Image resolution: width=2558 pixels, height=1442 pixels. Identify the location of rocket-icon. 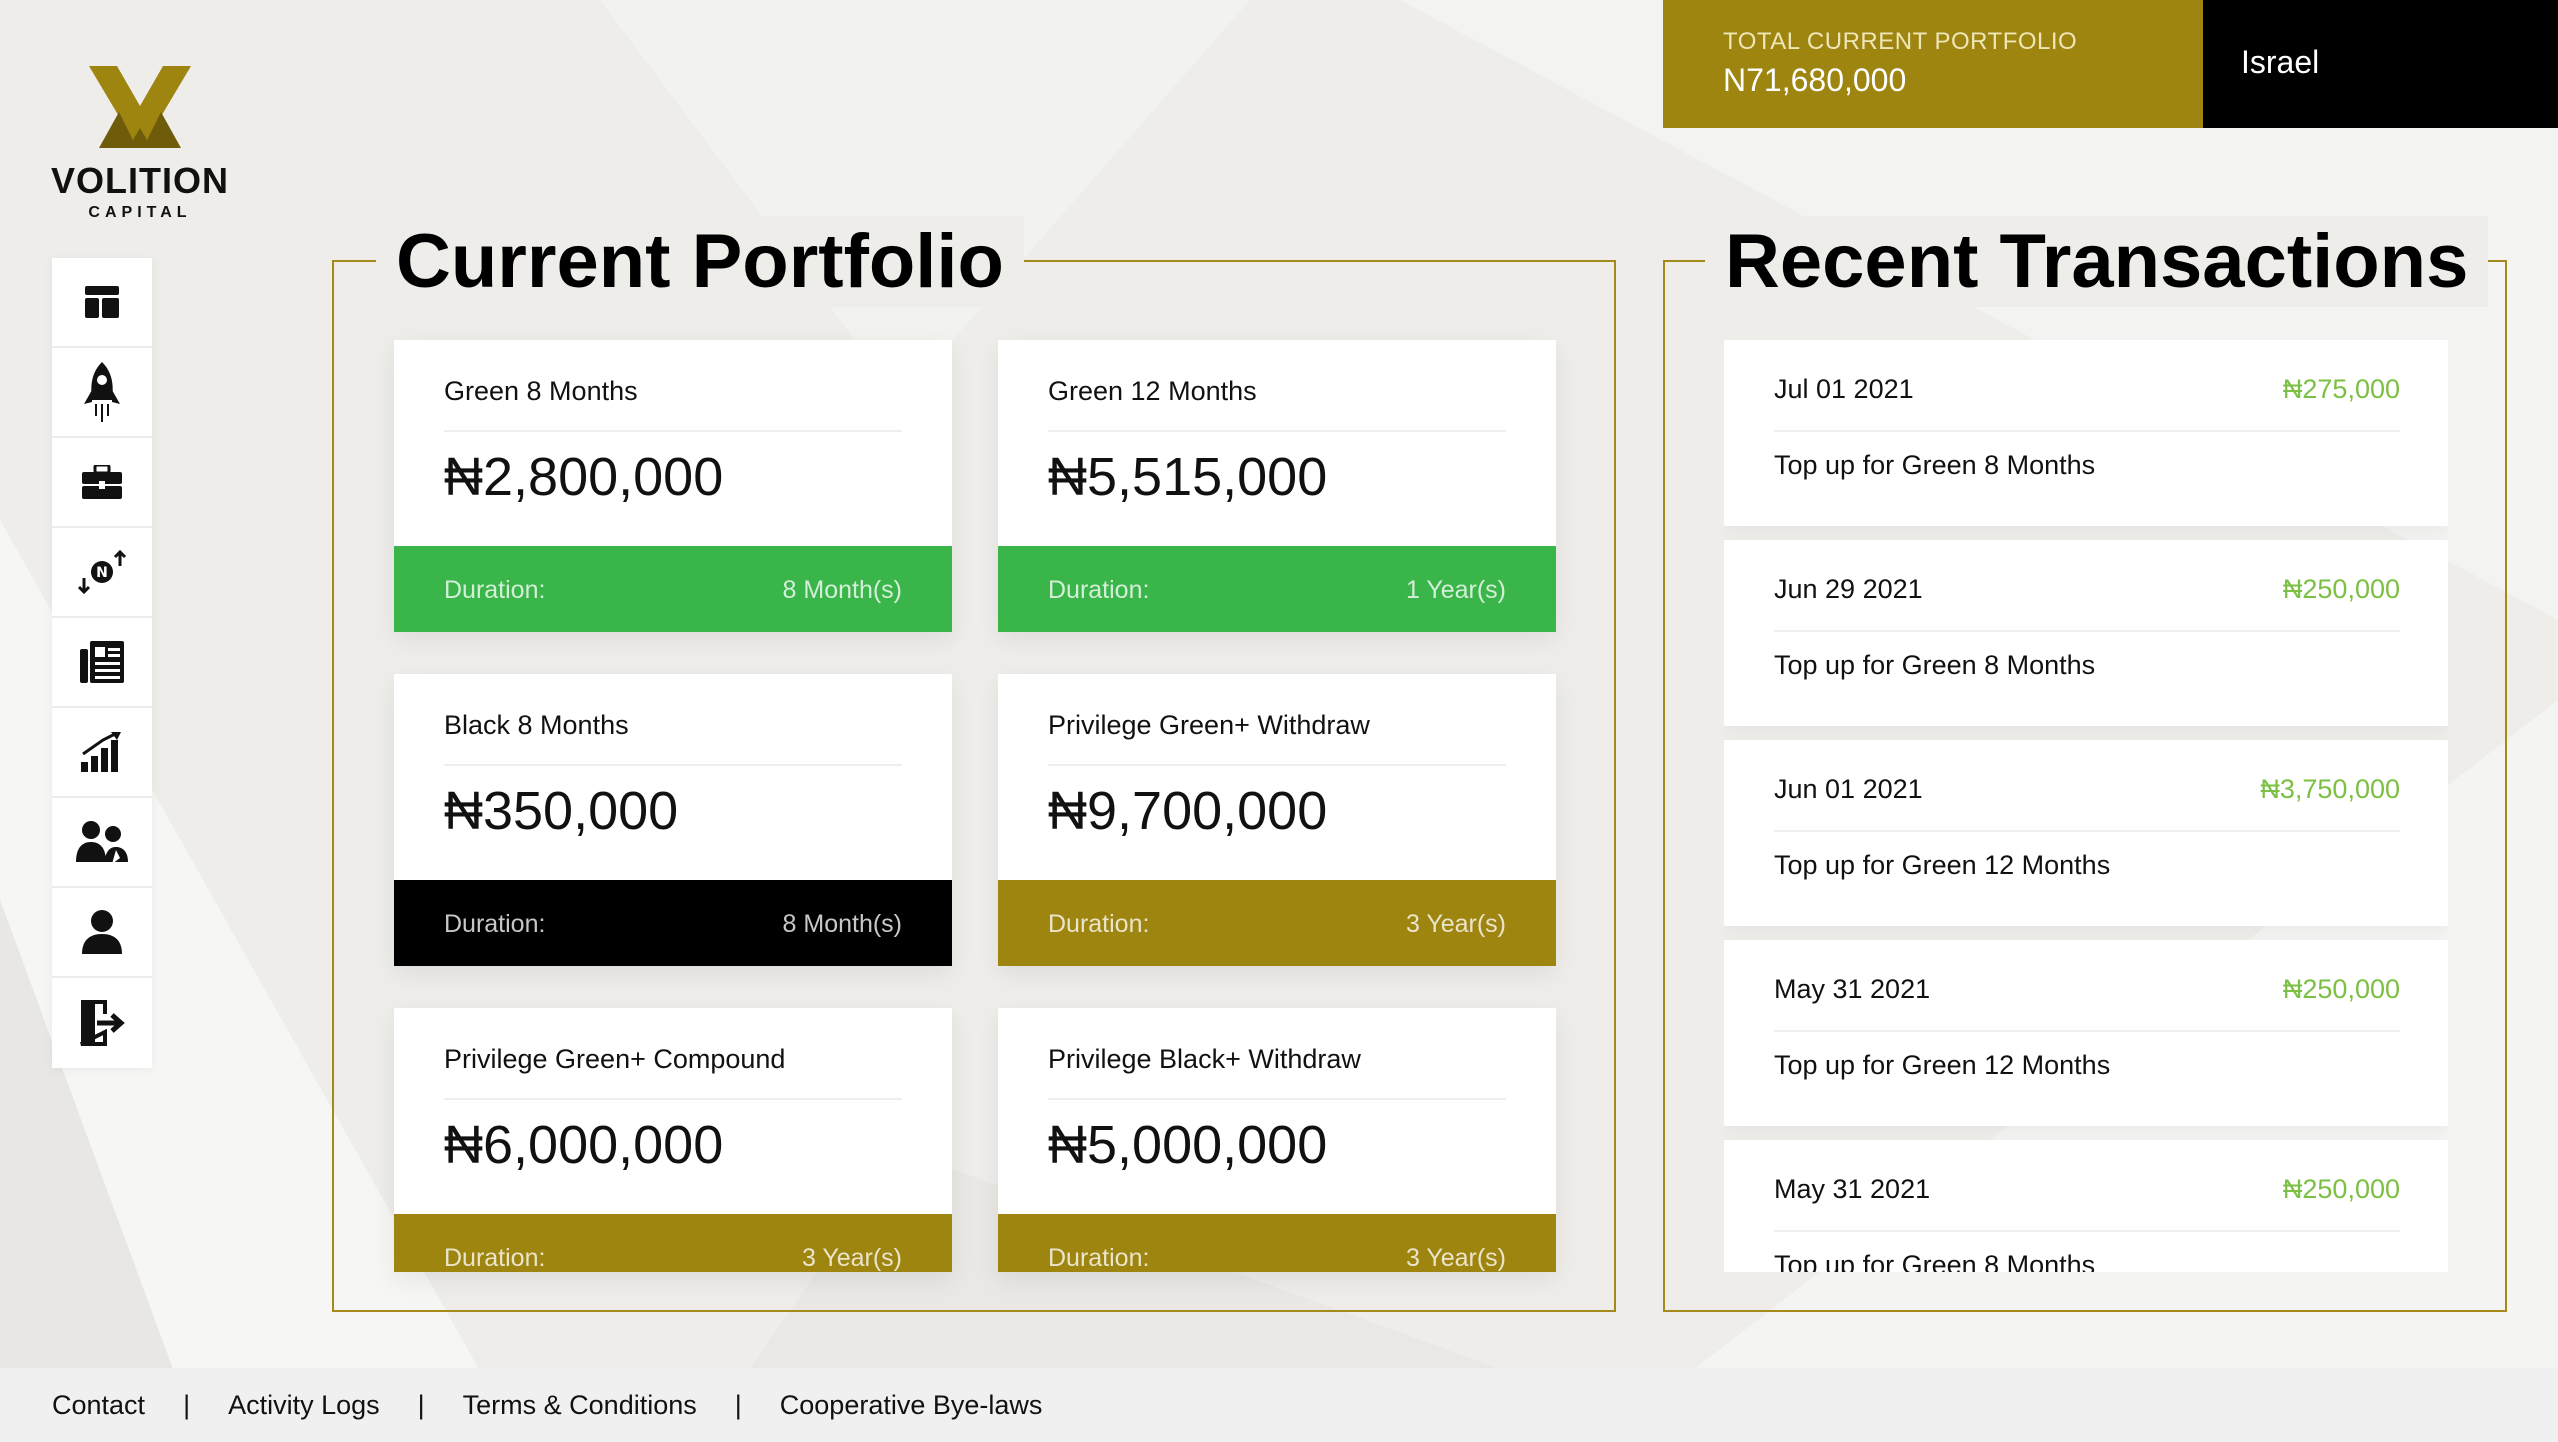
(102, 392).